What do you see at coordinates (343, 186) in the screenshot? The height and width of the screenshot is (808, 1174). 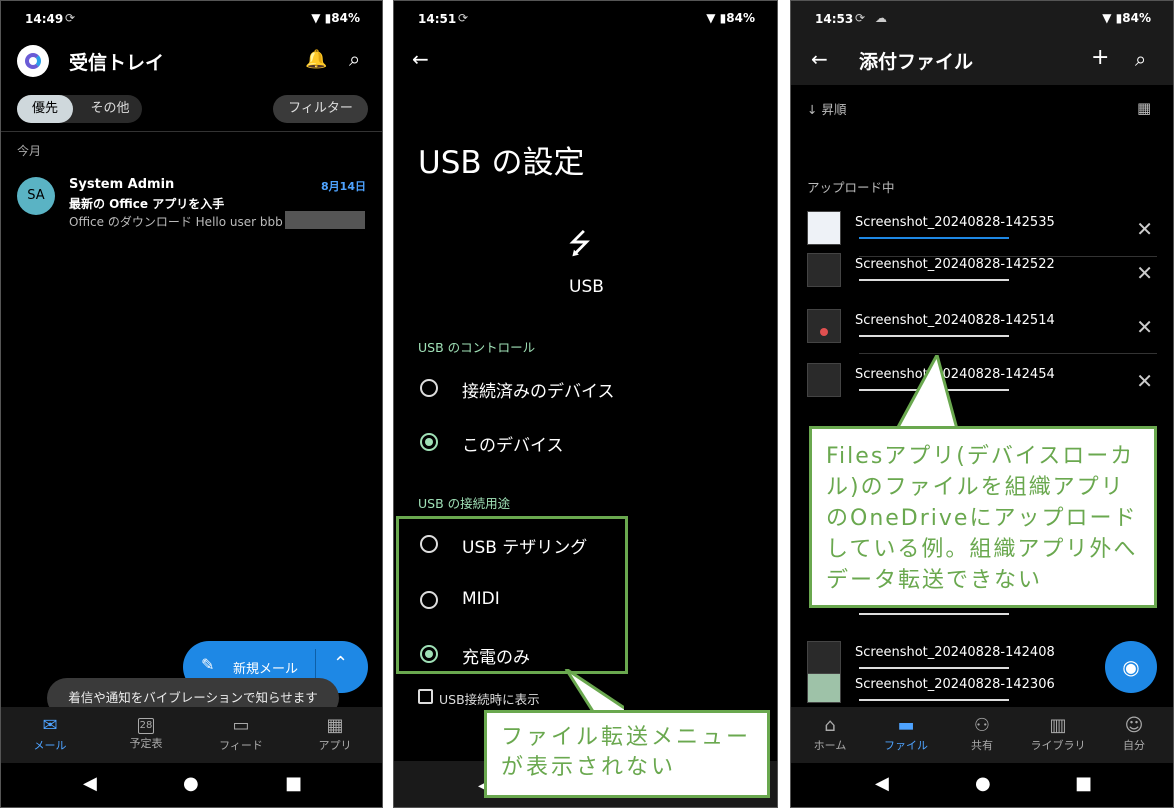 I see `email-date: 8月14日` at bounding box center [343, 186].